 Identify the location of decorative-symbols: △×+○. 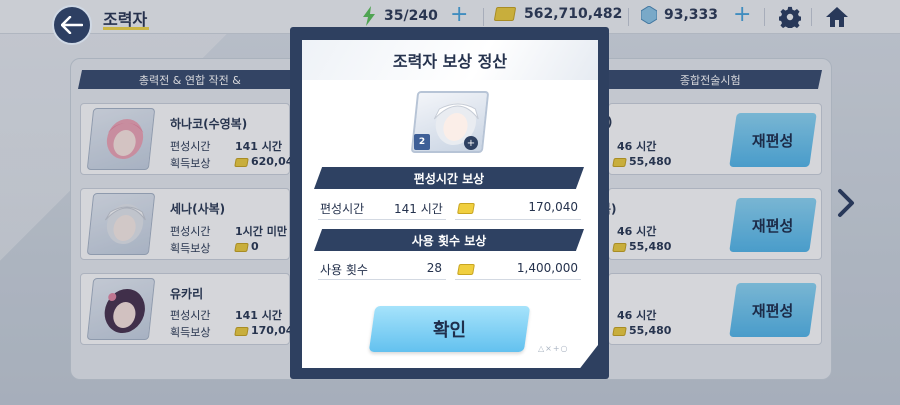
(553, 348).